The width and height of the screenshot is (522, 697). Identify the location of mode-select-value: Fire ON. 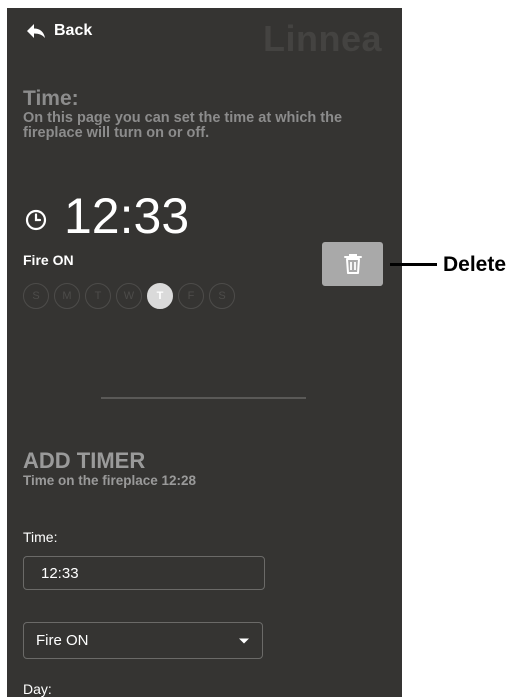
(62, 640).